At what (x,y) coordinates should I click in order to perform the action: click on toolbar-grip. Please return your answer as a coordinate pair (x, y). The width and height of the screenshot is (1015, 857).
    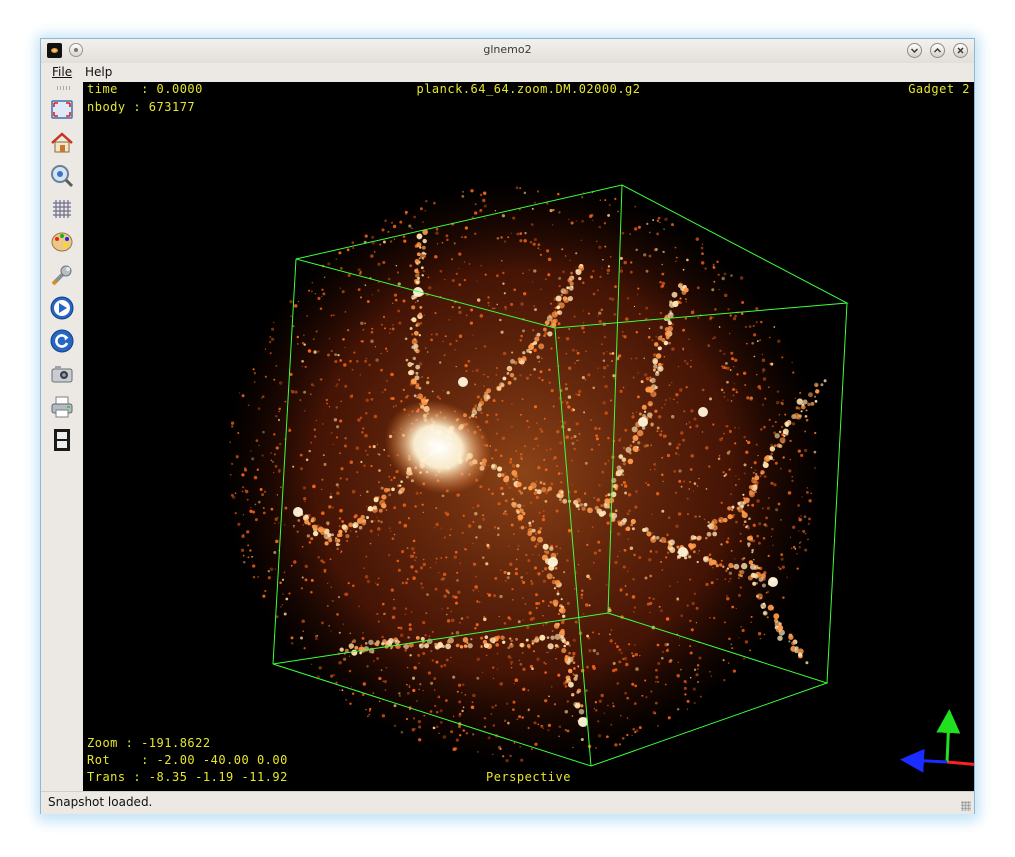
    Looking at the image, I should click on (64, 88).